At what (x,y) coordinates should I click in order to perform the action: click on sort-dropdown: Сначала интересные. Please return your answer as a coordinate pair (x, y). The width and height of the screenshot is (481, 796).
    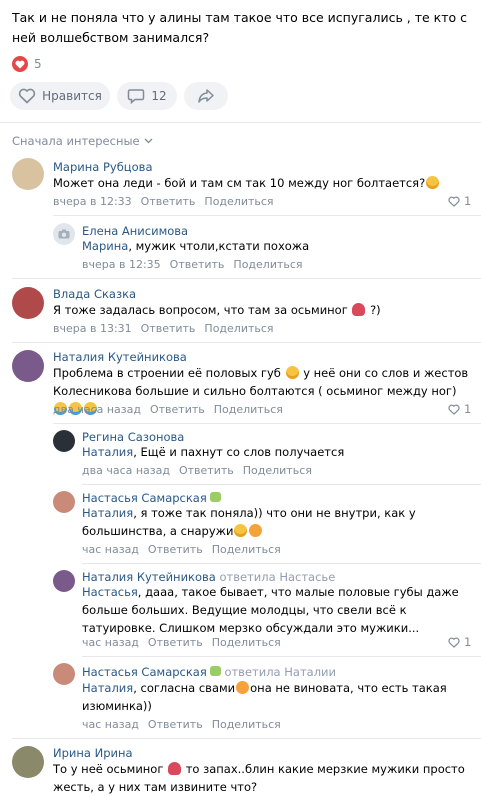
    Looking at the image, I should click on (82, 141).